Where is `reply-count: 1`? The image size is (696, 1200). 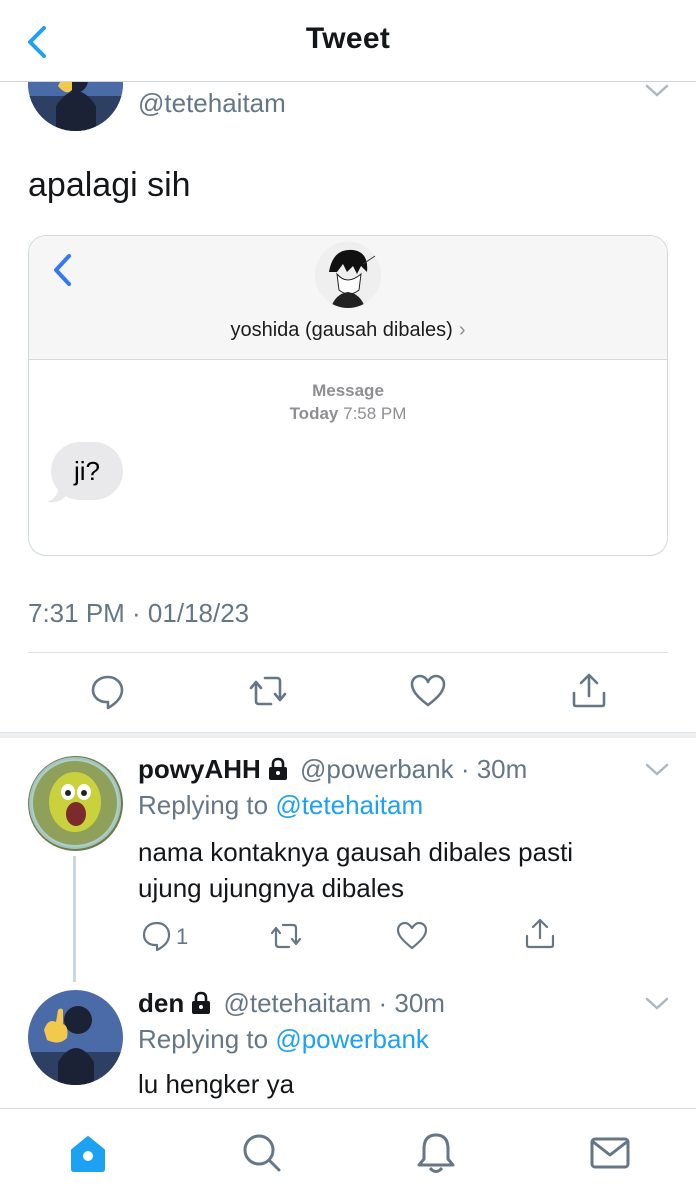 reply-count: 1 is located at coordinates (182, 936).